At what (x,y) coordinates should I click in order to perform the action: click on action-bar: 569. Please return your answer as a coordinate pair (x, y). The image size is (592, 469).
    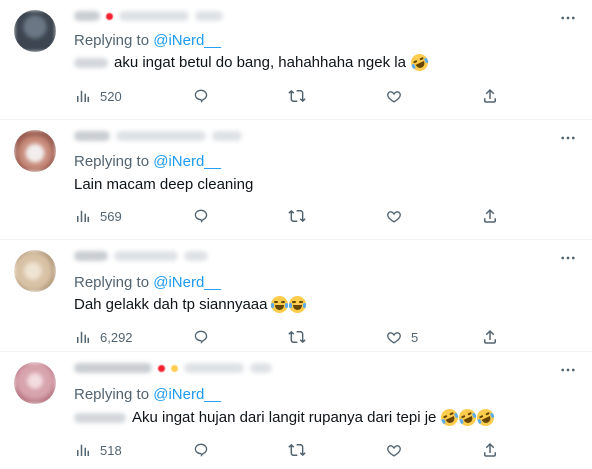
    Looking at the image, I should click on (289, 216).